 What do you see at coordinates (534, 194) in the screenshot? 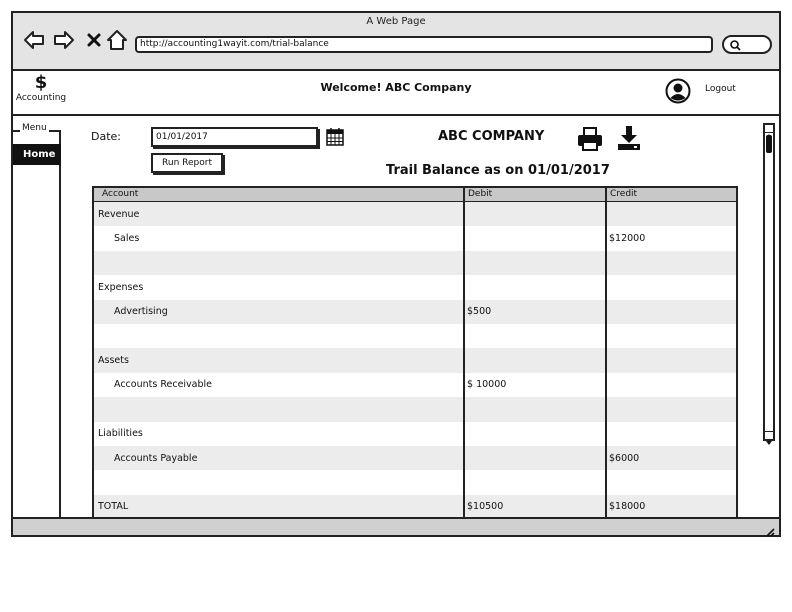
I see `header-debit: Debit` at bounding box center [534, 194].